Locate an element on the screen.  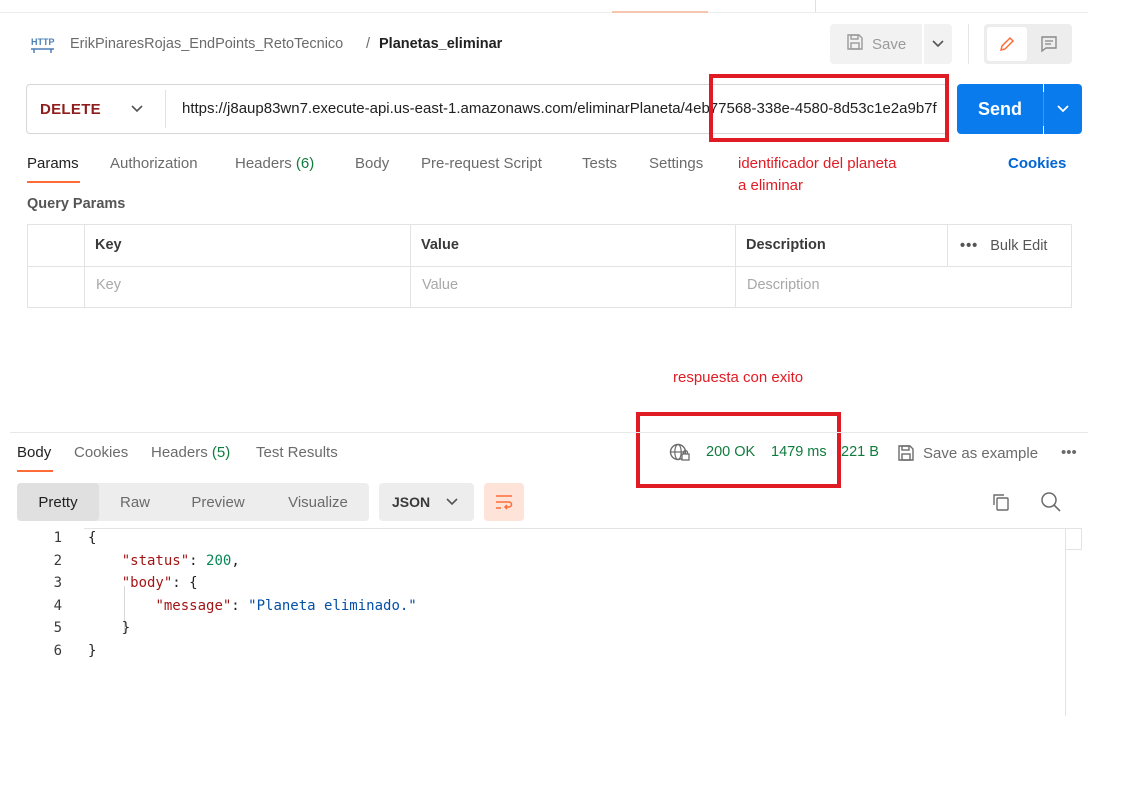
url-divider is located at coordinates (165, 109).